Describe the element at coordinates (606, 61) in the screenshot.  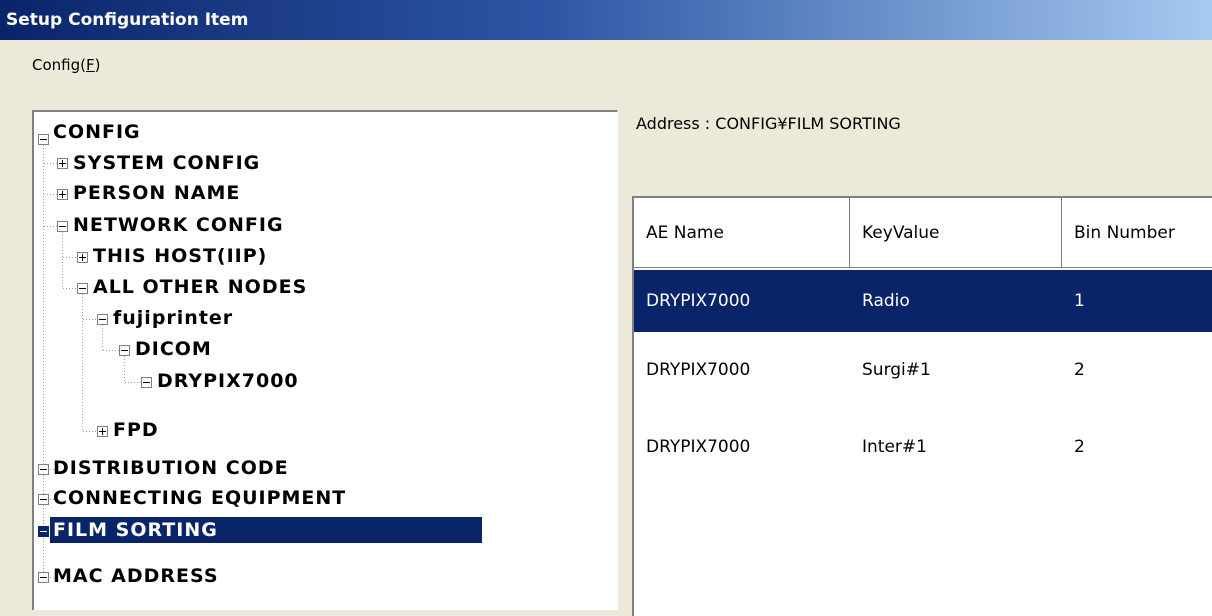
I see `menu-bar: Config(F)` at that location.